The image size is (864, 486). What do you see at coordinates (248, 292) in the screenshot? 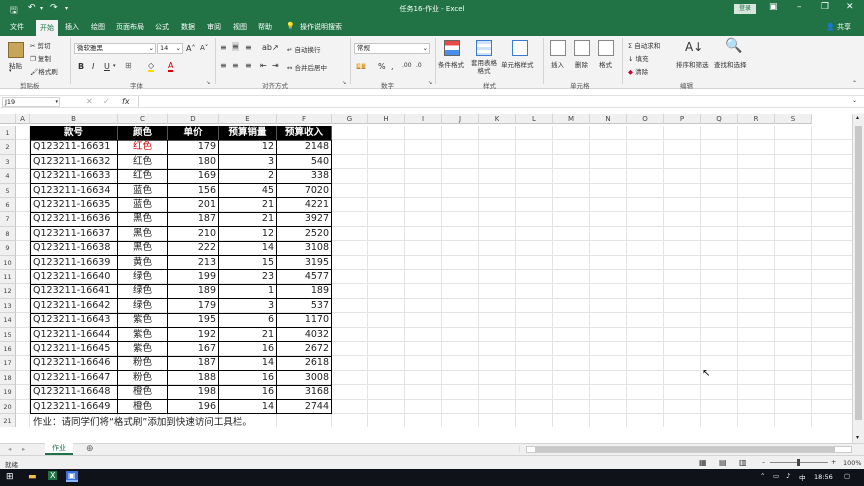
I see `table-cell: 1` at bounding box center [248, 292].